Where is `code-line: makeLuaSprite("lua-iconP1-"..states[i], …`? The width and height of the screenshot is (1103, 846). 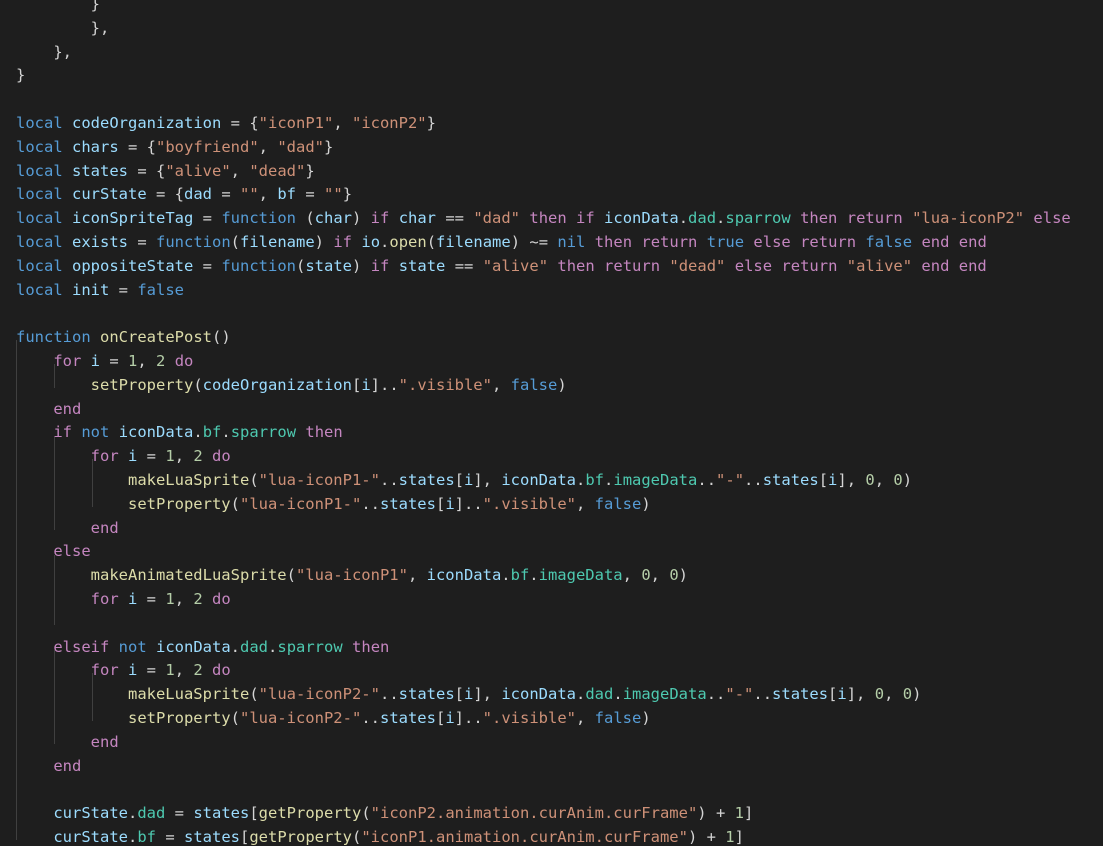 code-line: makeLuaSprite("lua-iconP1-"..states[i], … is located at coordinates (543, 481).